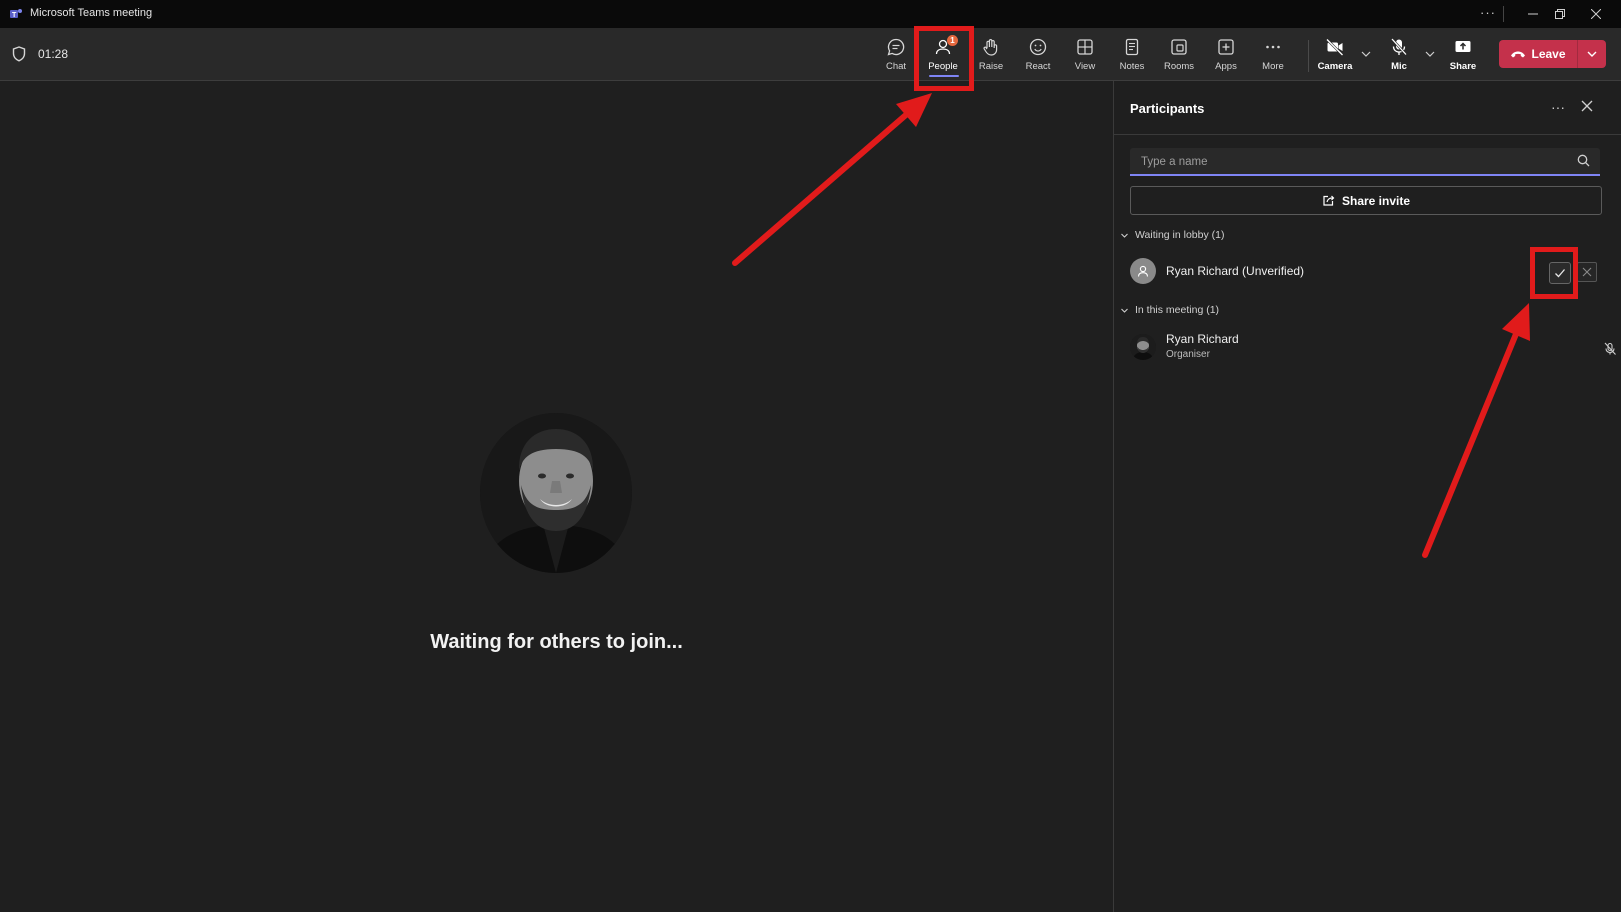 This screenshot has height=912, width=1621. I want to click on in-meeting-section-header: In this meeting (1), so click(1169, 310).